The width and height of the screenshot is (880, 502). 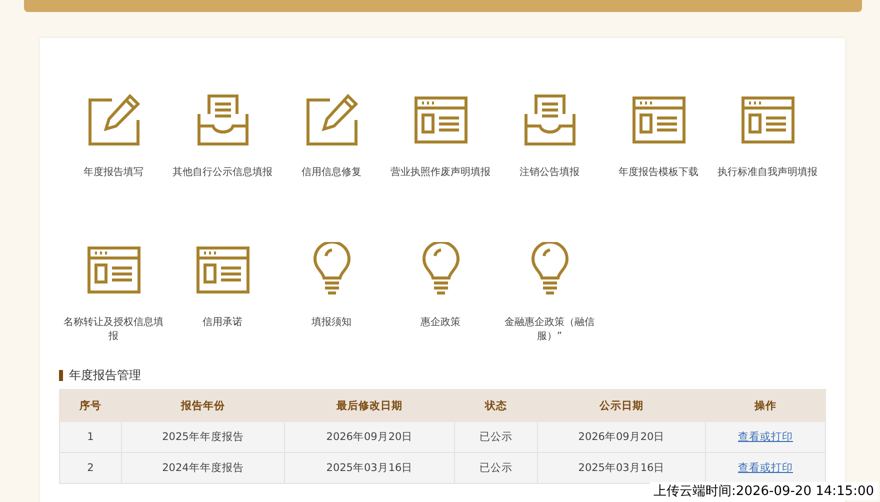 What do you see at coordinates (203, 468) in the screenshot?
I see `table-cell: 2024年年度报告` at bounding box center [203, 468].